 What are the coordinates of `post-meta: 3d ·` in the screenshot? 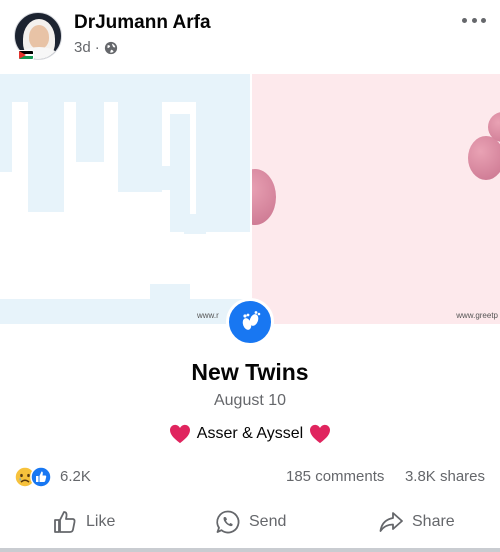 It's located at (96, 47).